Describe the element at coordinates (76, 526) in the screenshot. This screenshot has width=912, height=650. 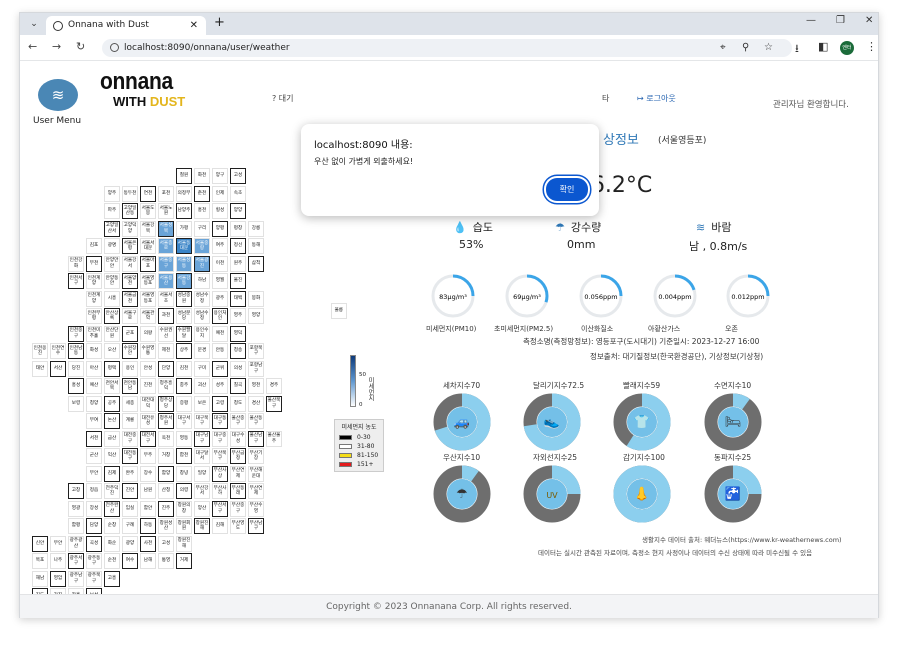
I see `map-cell: 함평` at that location.